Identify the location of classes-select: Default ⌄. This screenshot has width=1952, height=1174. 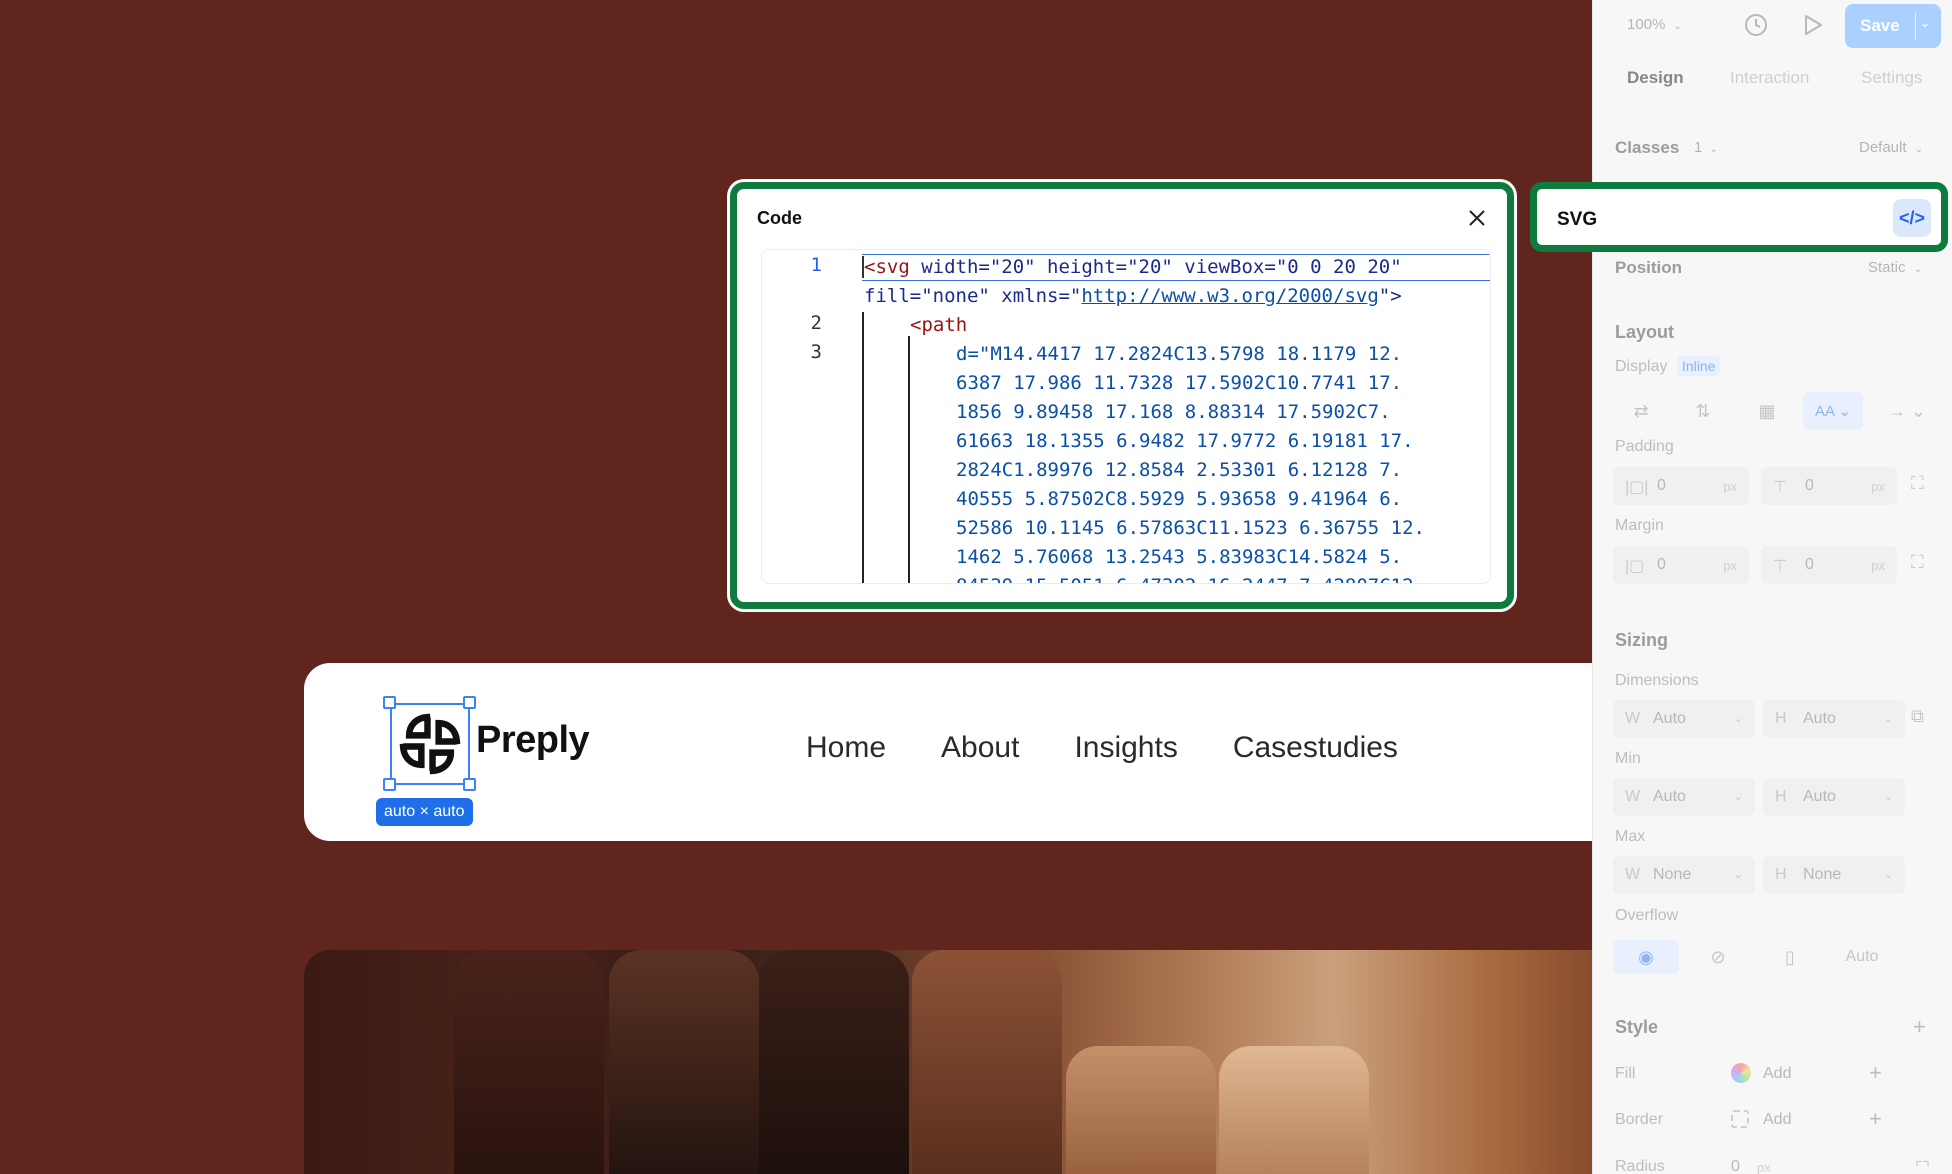
(1891, 147).